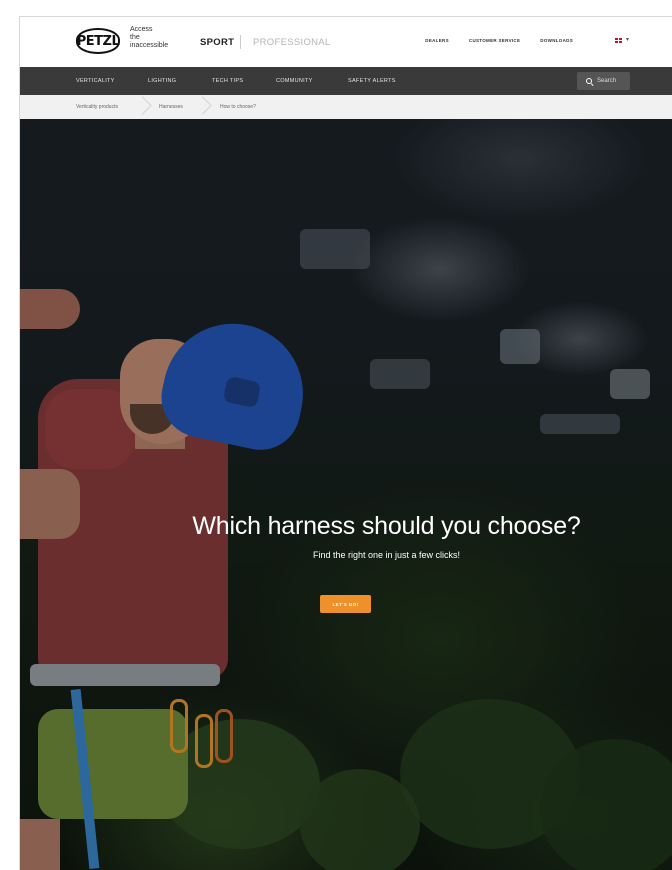 The image size is (672, 870). I want to click on search-label: Search, so click(607, 81).